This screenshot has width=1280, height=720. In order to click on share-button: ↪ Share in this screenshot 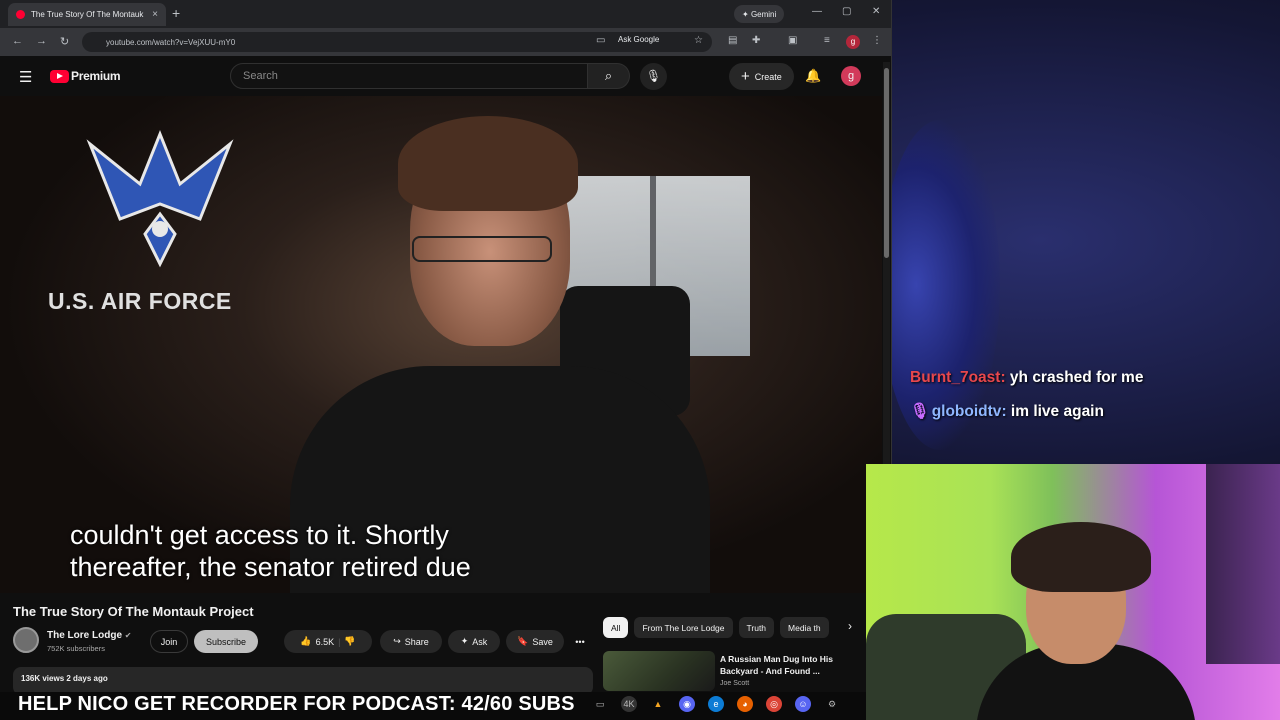, I will do `click(411, 641)`.